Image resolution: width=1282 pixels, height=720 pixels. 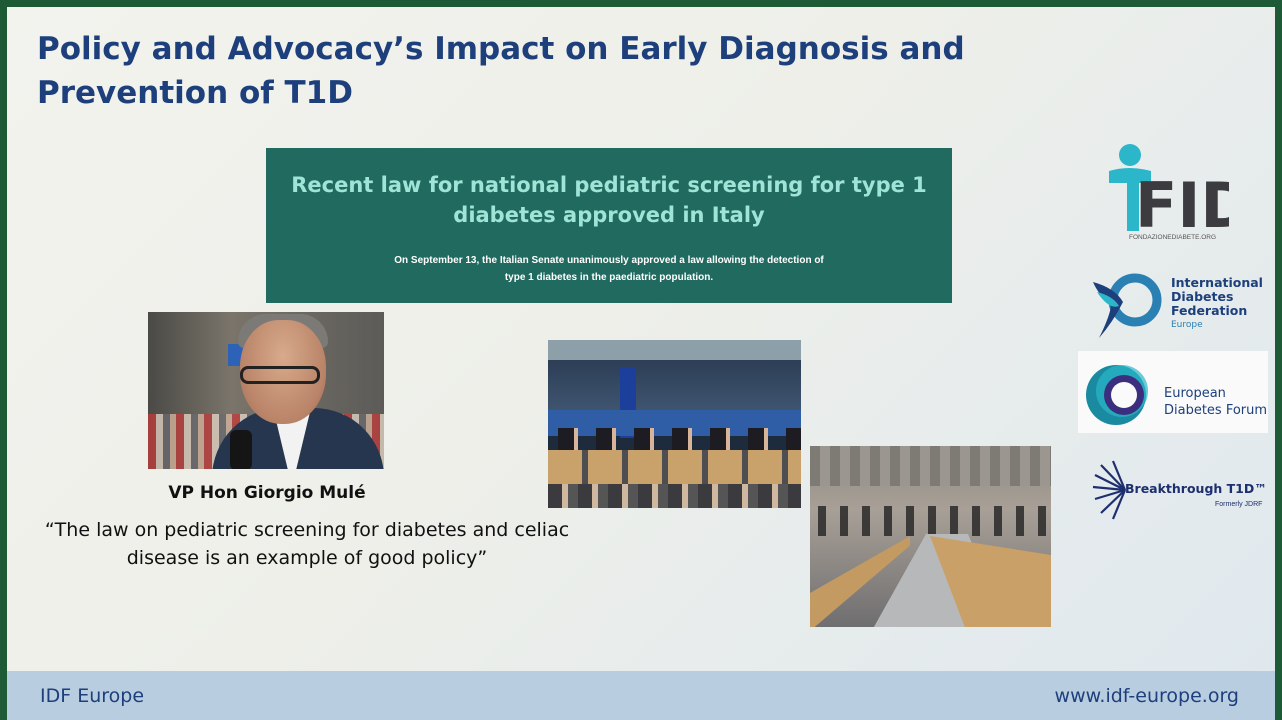 I want to click on hummingbird-icon, so click(x=1127, y=305).